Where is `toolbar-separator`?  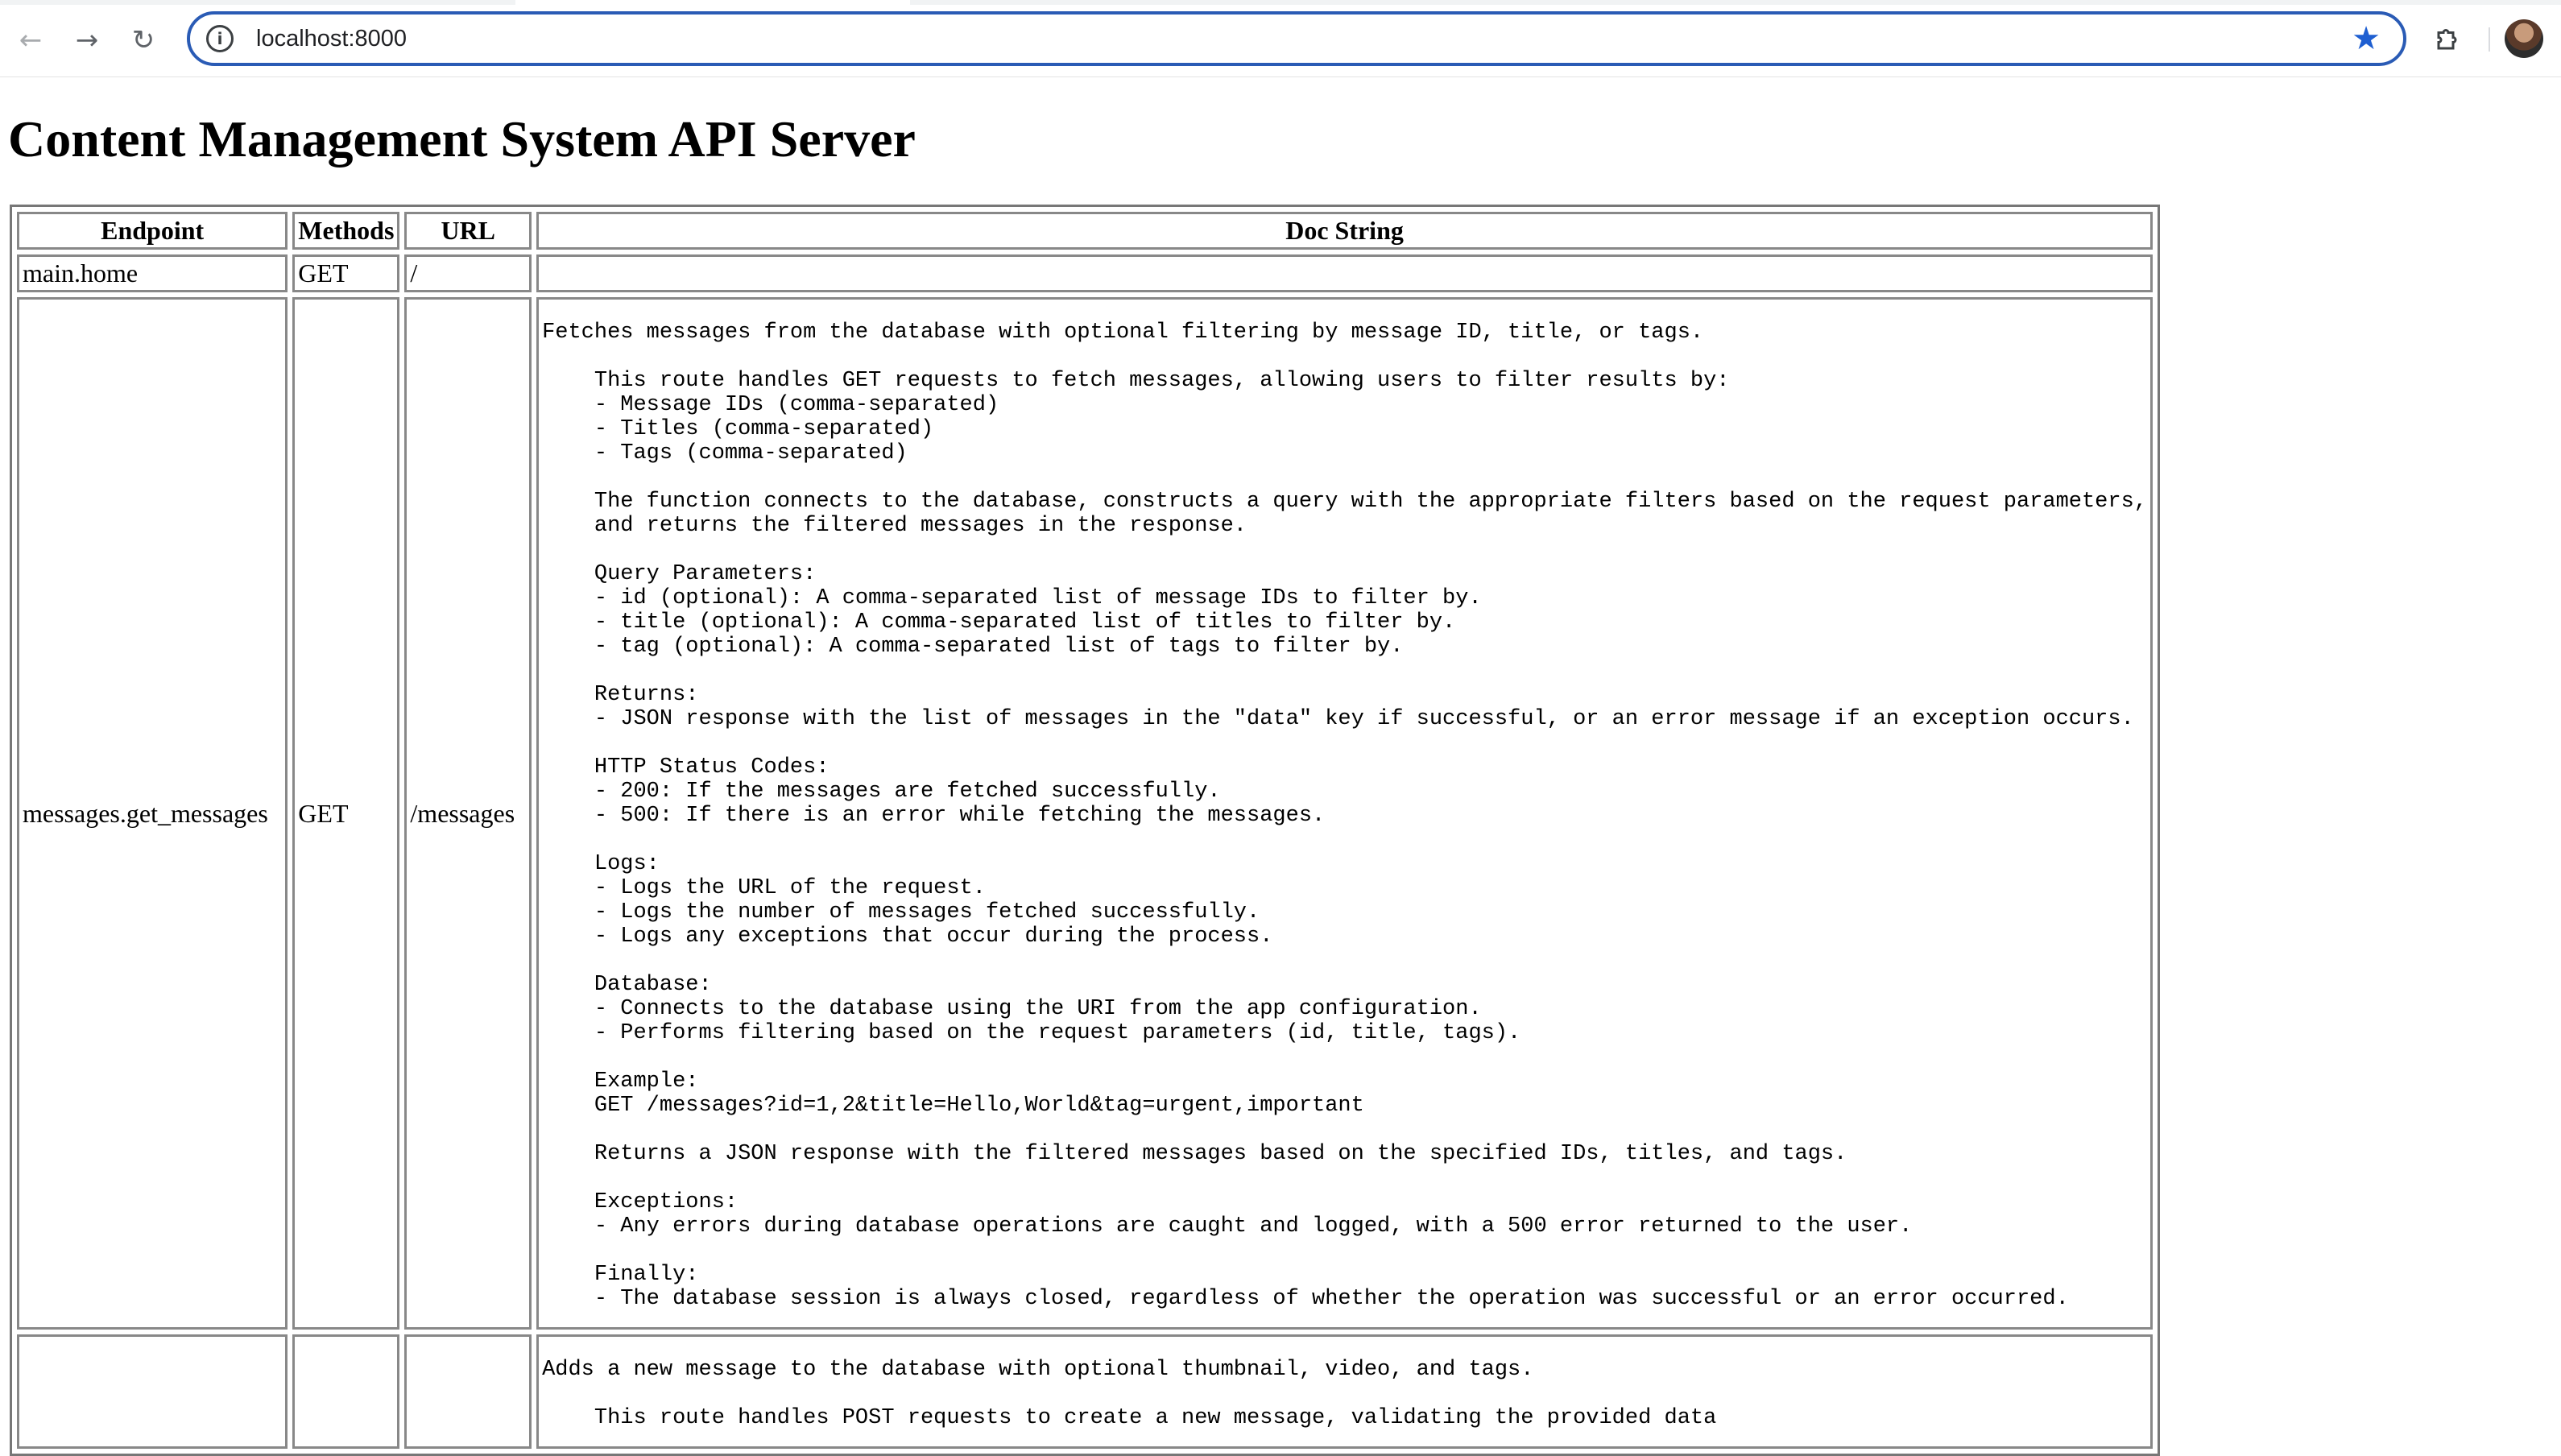 toolbar-separator is located at coordinates (2489, 39).